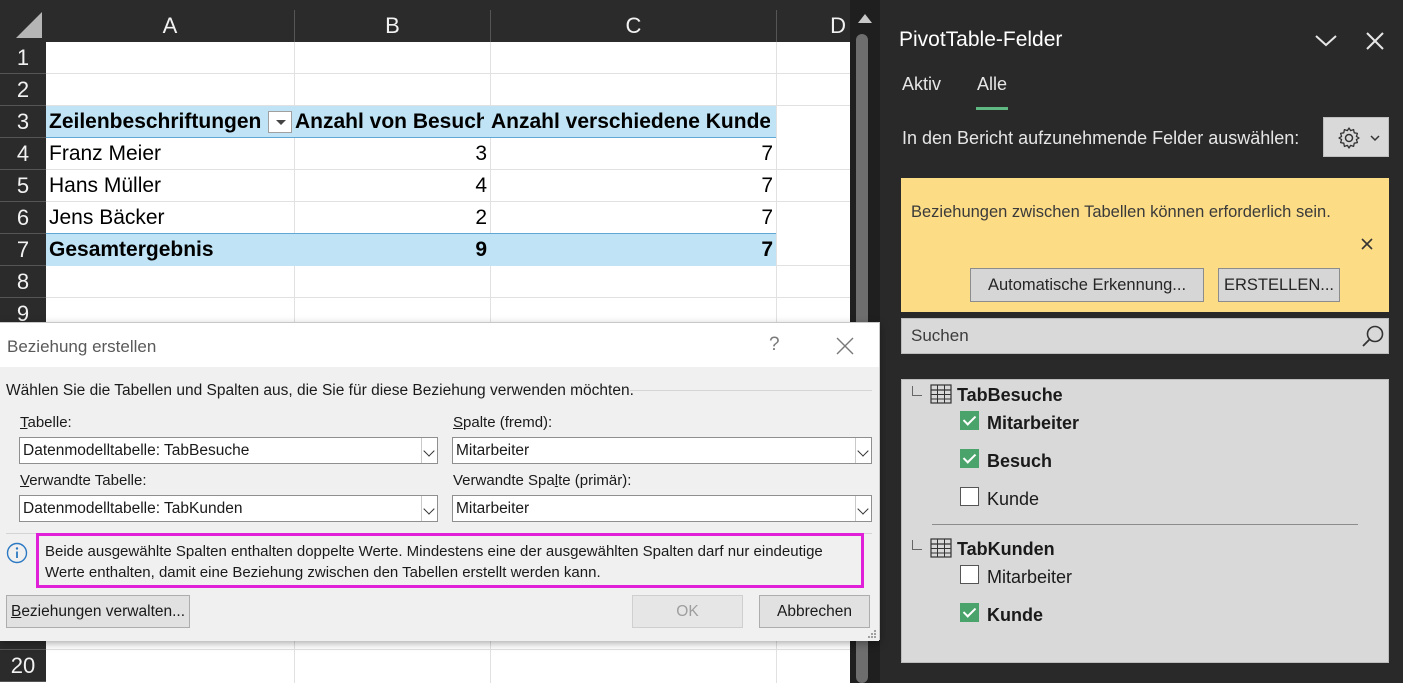  What do you see at coordinates (391, 186) in the screenshot?
I see `pivot-cell-besuch: 4` at bounding box center [391, 186].